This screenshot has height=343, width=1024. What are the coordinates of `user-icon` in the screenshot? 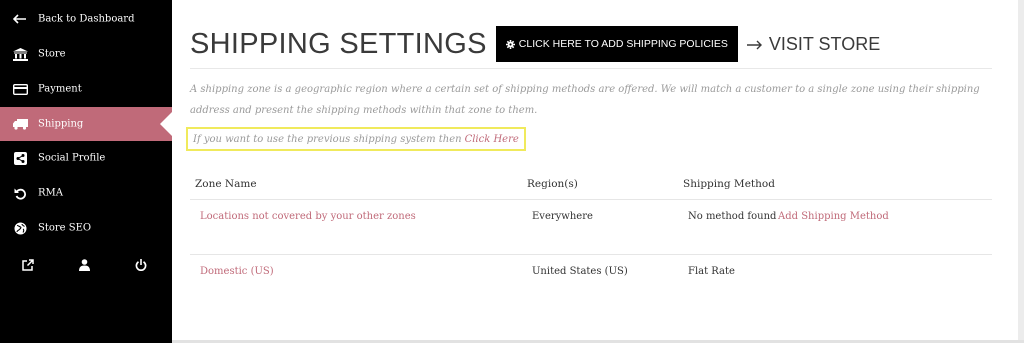 It's located at (84, 265).